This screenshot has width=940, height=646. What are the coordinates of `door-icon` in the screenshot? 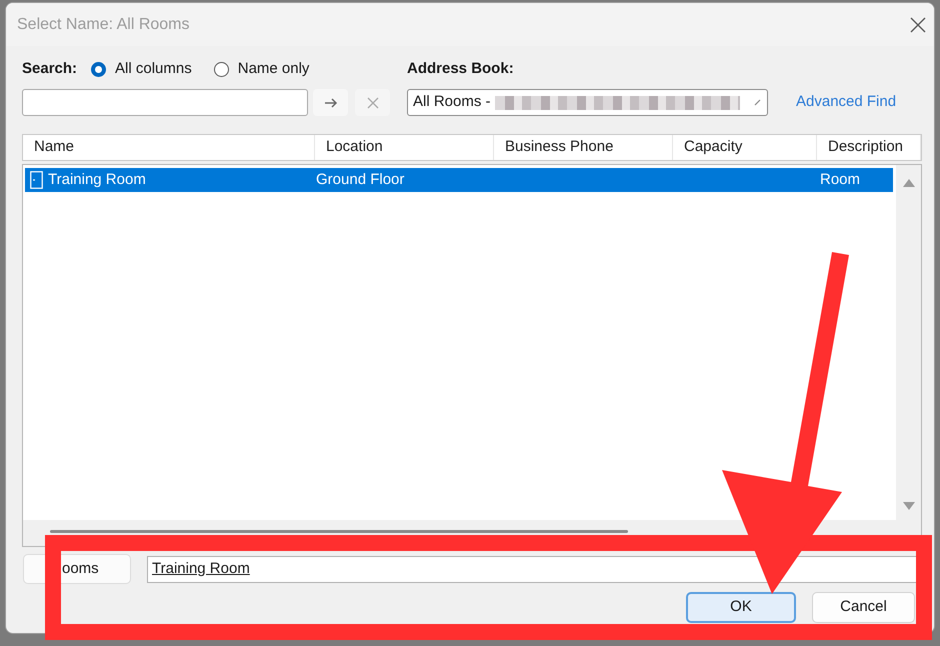 It's located at (36, 180).